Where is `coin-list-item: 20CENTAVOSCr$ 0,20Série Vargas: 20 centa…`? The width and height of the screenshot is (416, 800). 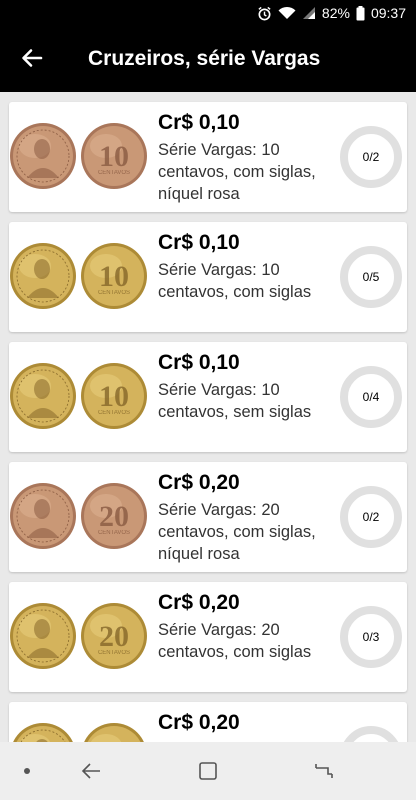
coin-list-item: 20CENTAVOSCr$ 0,20Série Vargas: 20 centa… is located at coordinates (208, 722).